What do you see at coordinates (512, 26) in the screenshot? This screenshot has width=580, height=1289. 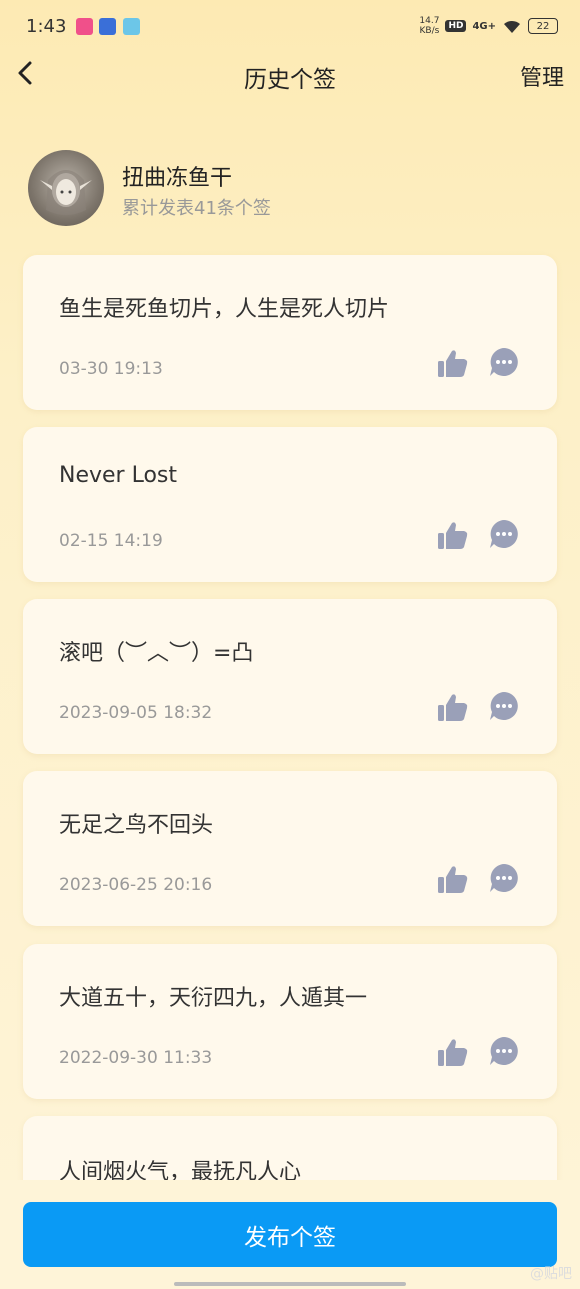 I see `wifi-icon` at bounding box center [512, 26].